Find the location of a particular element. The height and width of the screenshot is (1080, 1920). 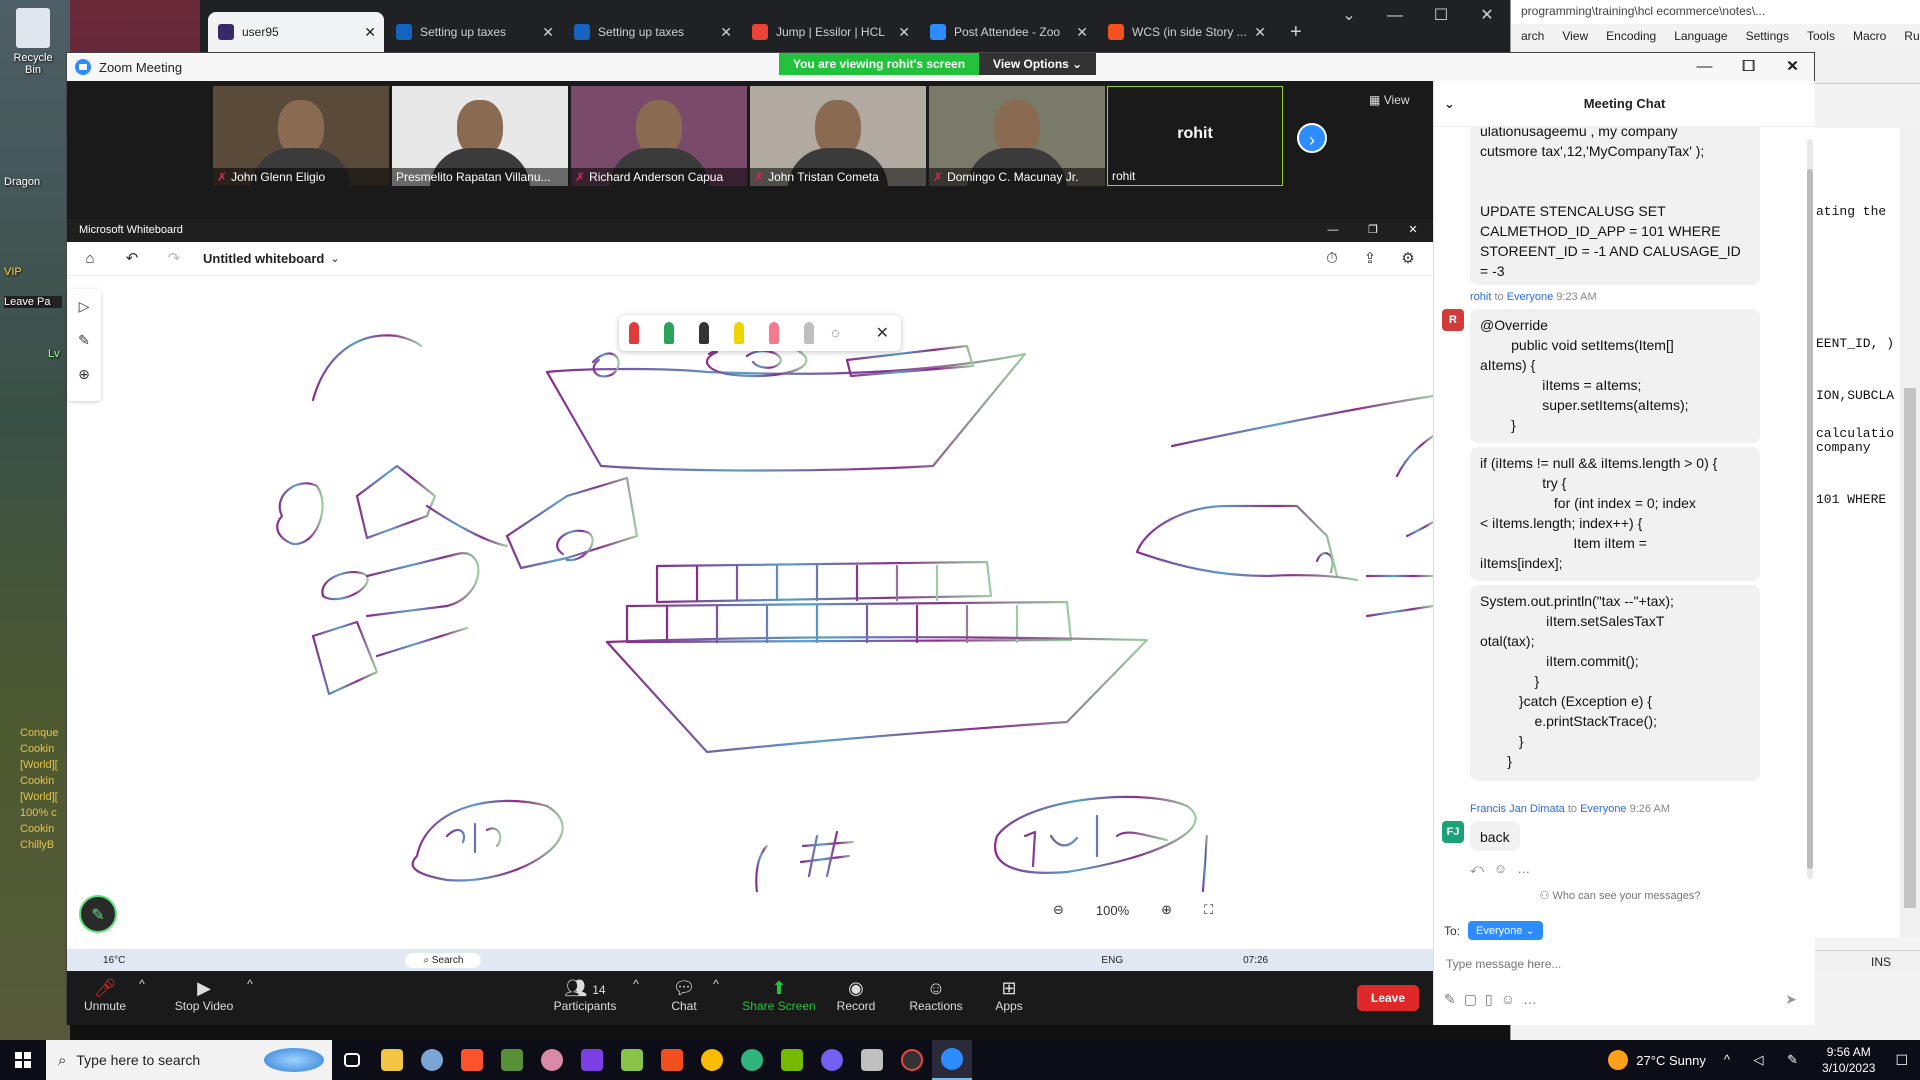

record-button: ◉ Record is located at coordinates (856, 995).